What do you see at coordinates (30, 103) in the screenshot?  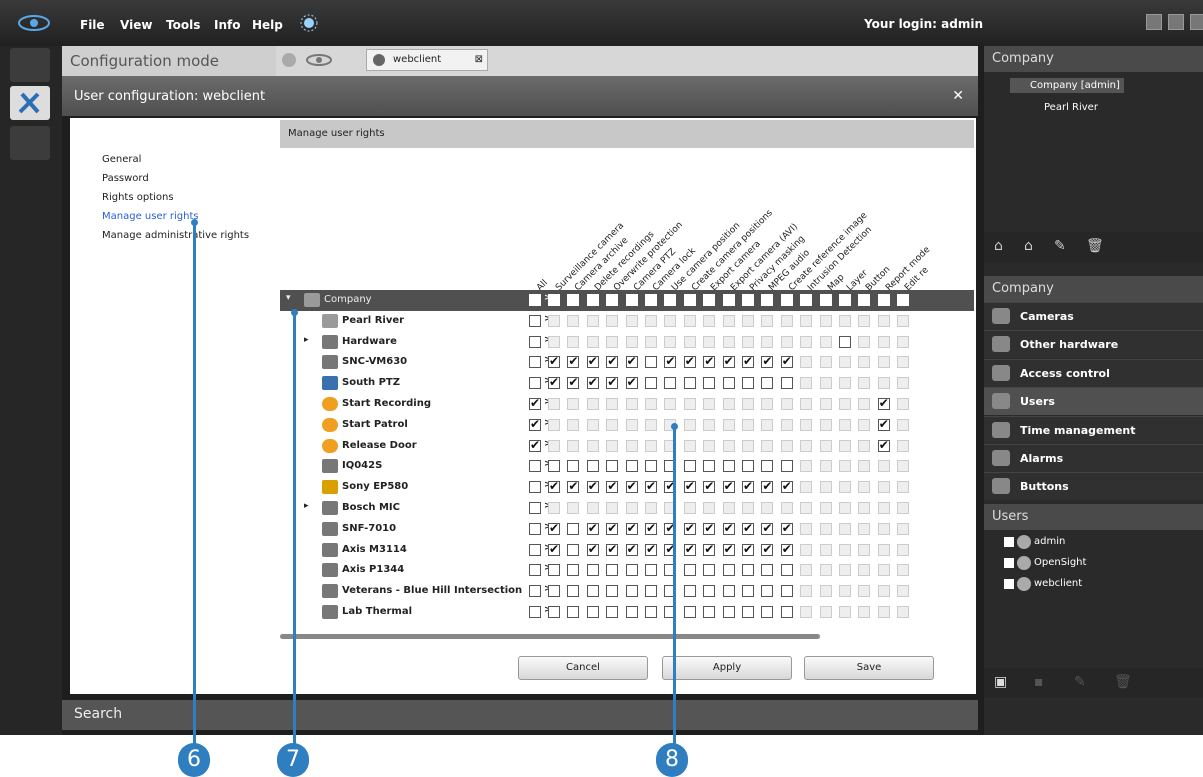 I see `configuration-mode-icon` at bounding box center [30, 103].